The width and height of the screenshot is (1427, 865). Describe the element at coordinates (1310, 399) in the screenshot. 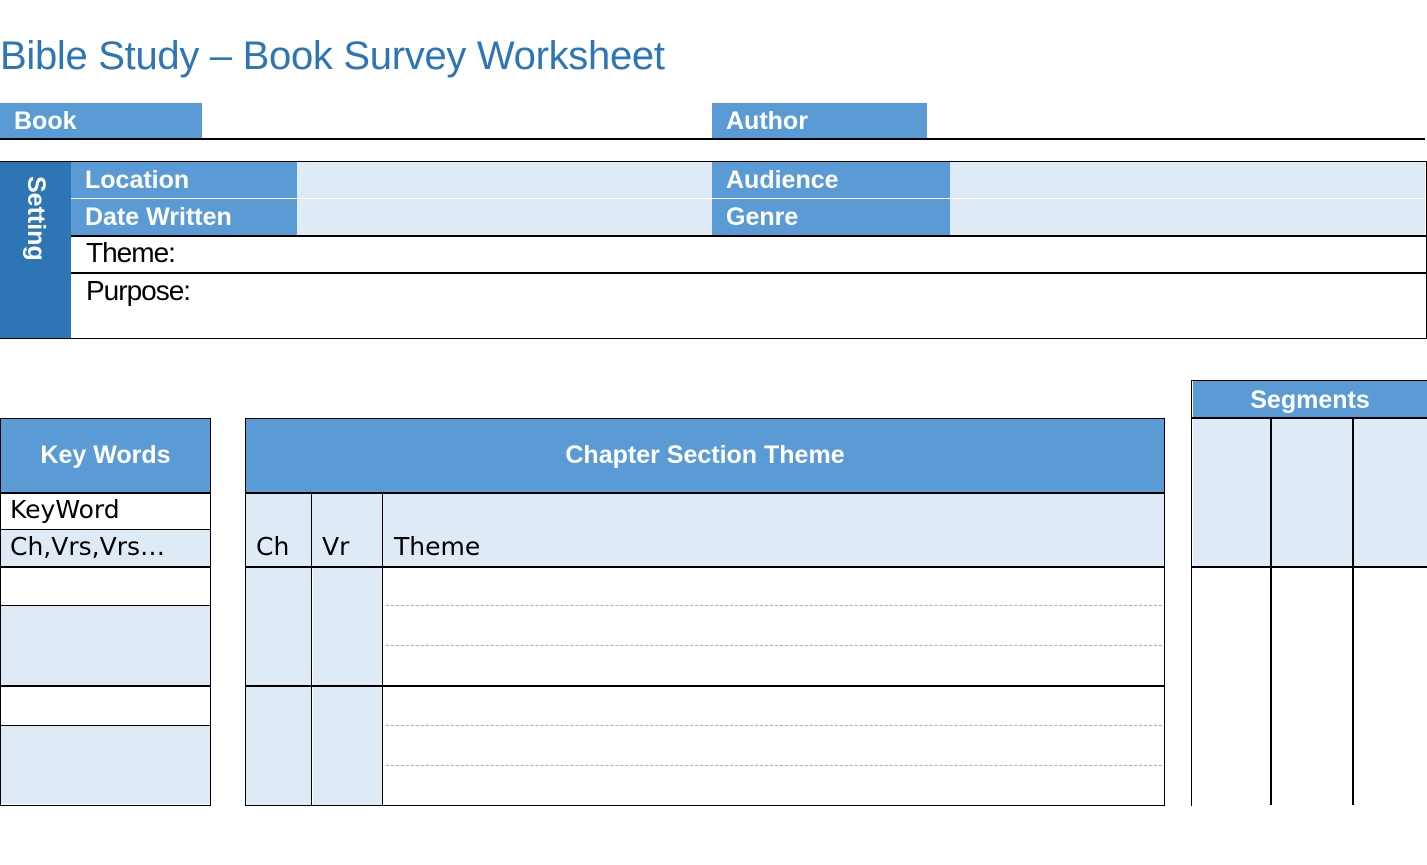

I see `segments-header: Segments` at that location.